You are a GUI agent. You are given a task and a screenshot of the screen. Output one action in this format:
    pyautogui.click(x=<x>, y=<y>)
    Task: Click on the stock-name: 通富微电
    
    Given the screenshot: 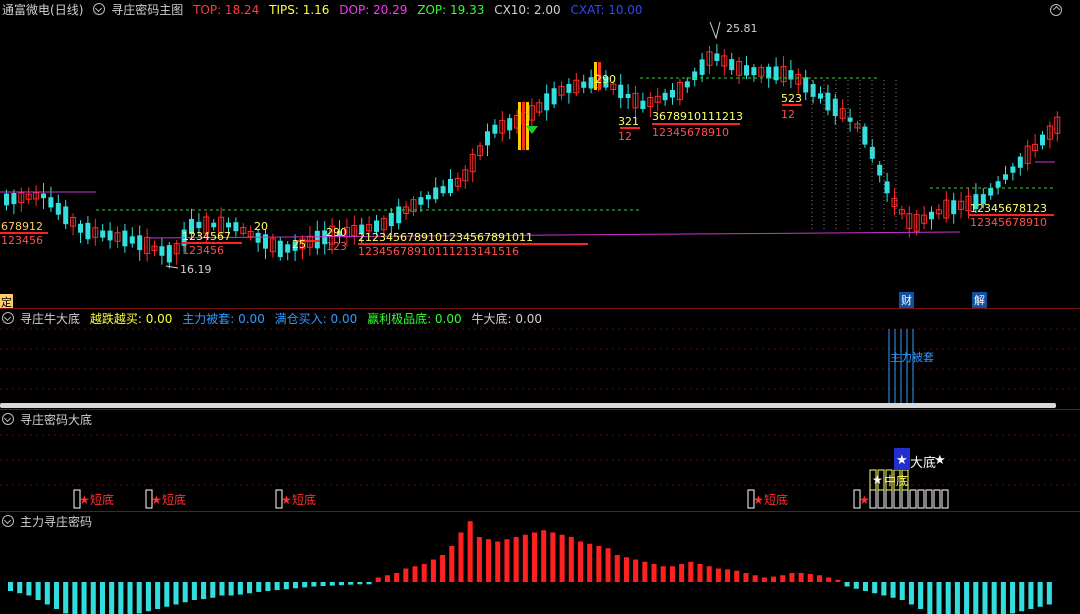 What is the action you would take?
    pyautogui.click(x=26, y=10)
    